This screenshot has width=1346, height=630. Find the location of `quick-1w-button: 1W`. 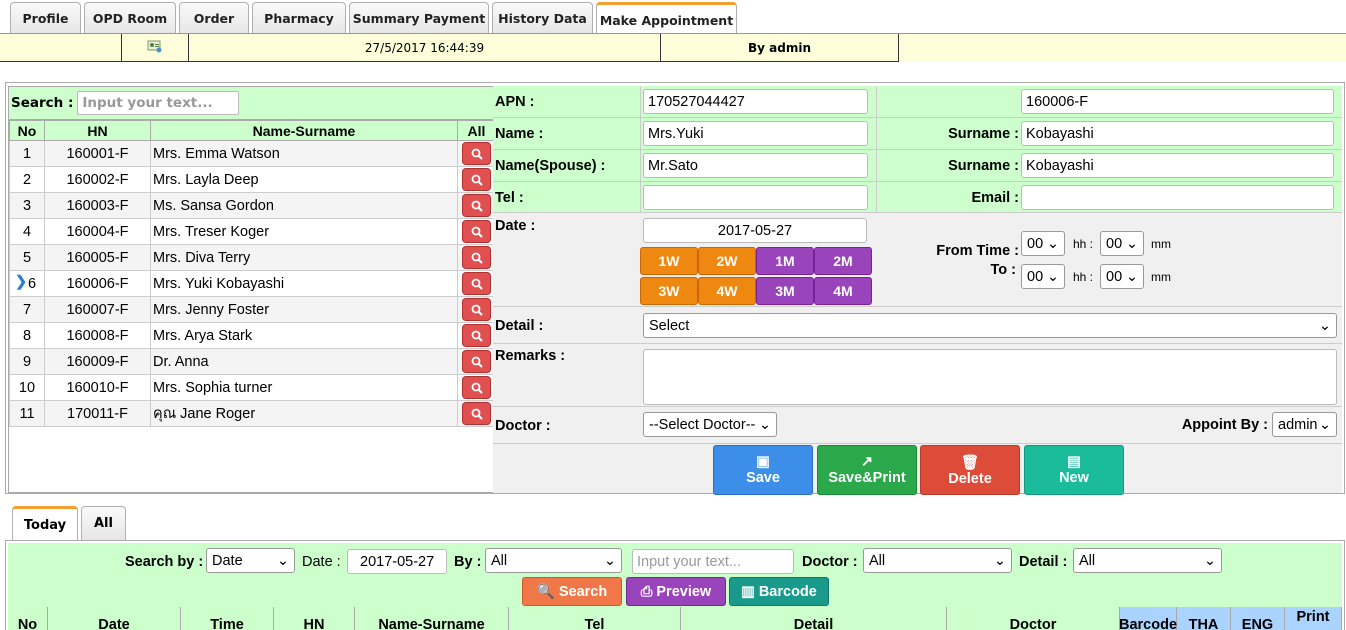

quick-1w-button: 1W is located at coordinates (669, 261).